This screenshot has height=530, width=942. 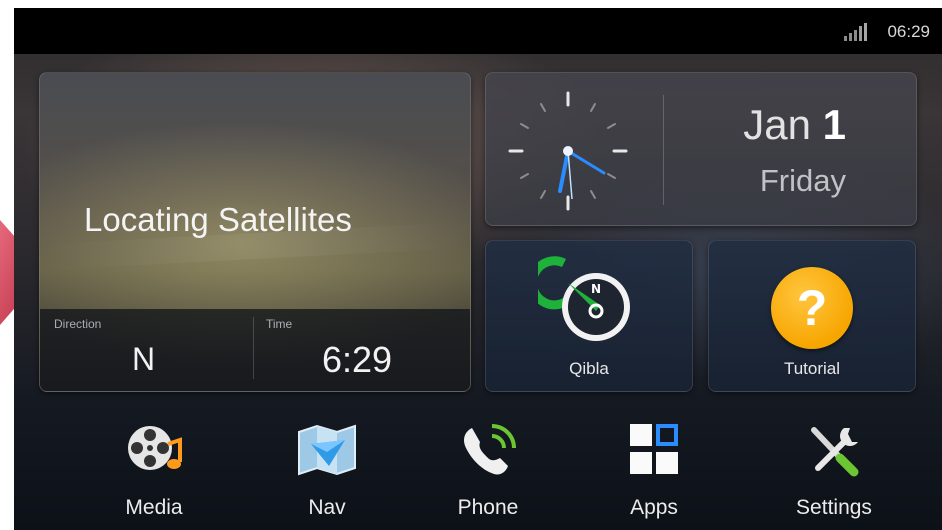 I want to click on month-text: Jan, so click(x=777, y=124).